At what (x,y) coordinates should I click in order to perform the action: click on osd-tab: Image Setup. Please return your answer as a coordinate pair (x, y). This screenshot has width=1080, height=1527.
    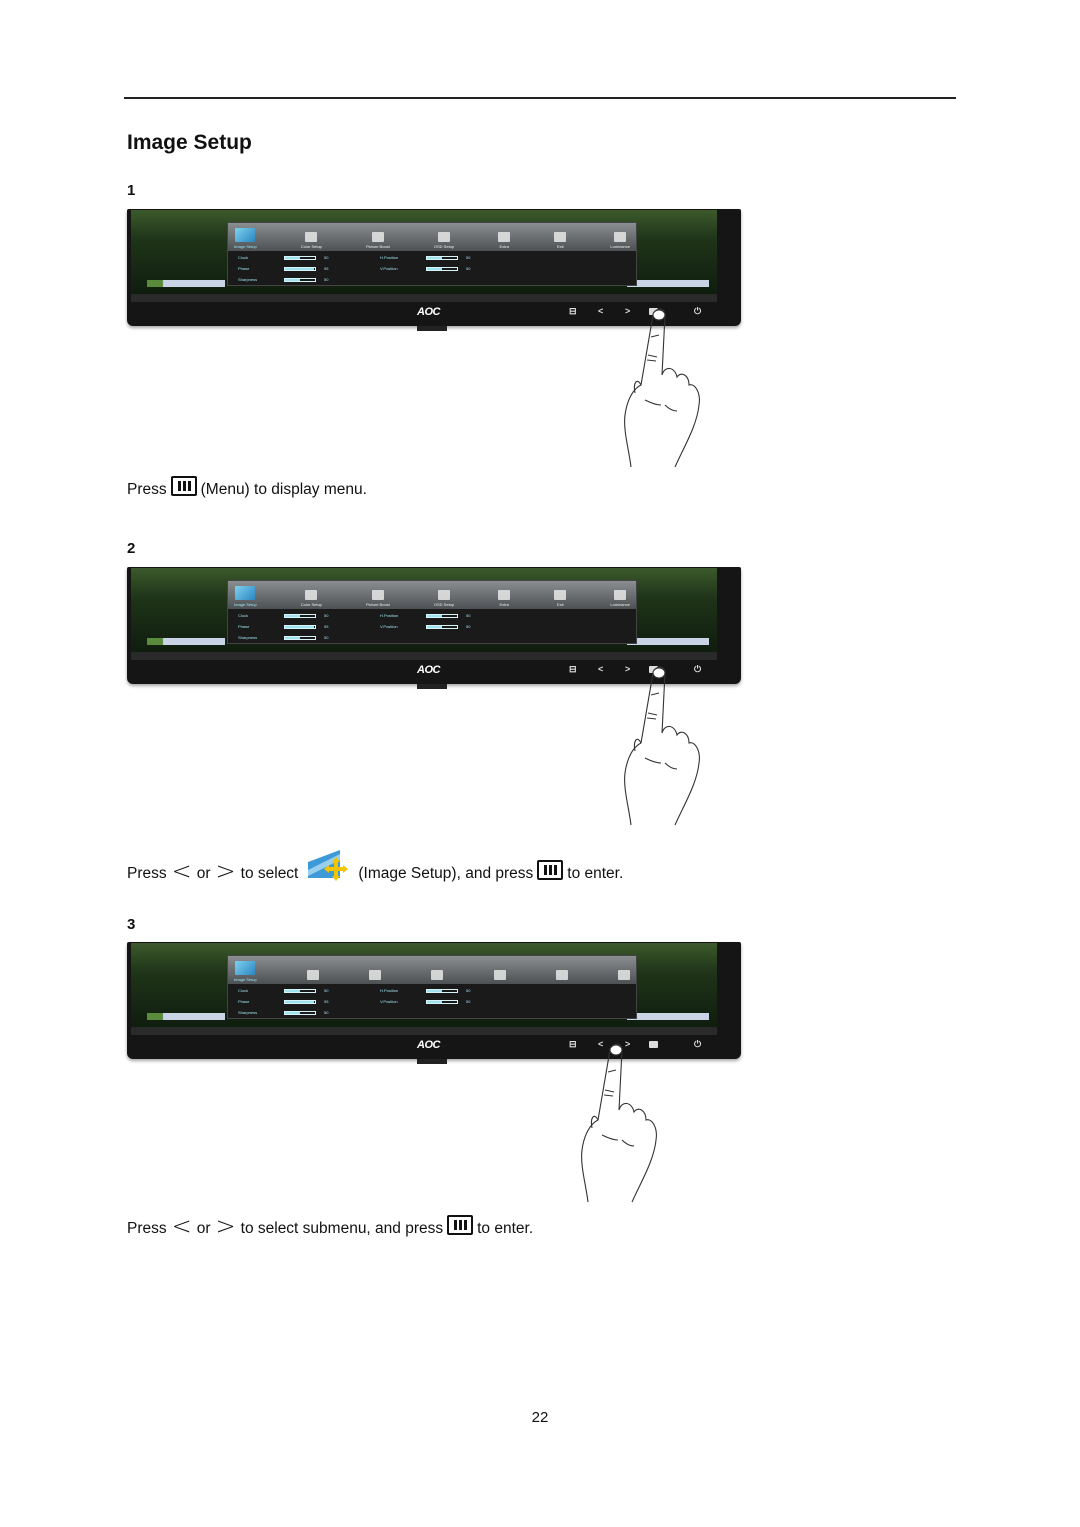
    Looking at the image, I should click on (245, 970).